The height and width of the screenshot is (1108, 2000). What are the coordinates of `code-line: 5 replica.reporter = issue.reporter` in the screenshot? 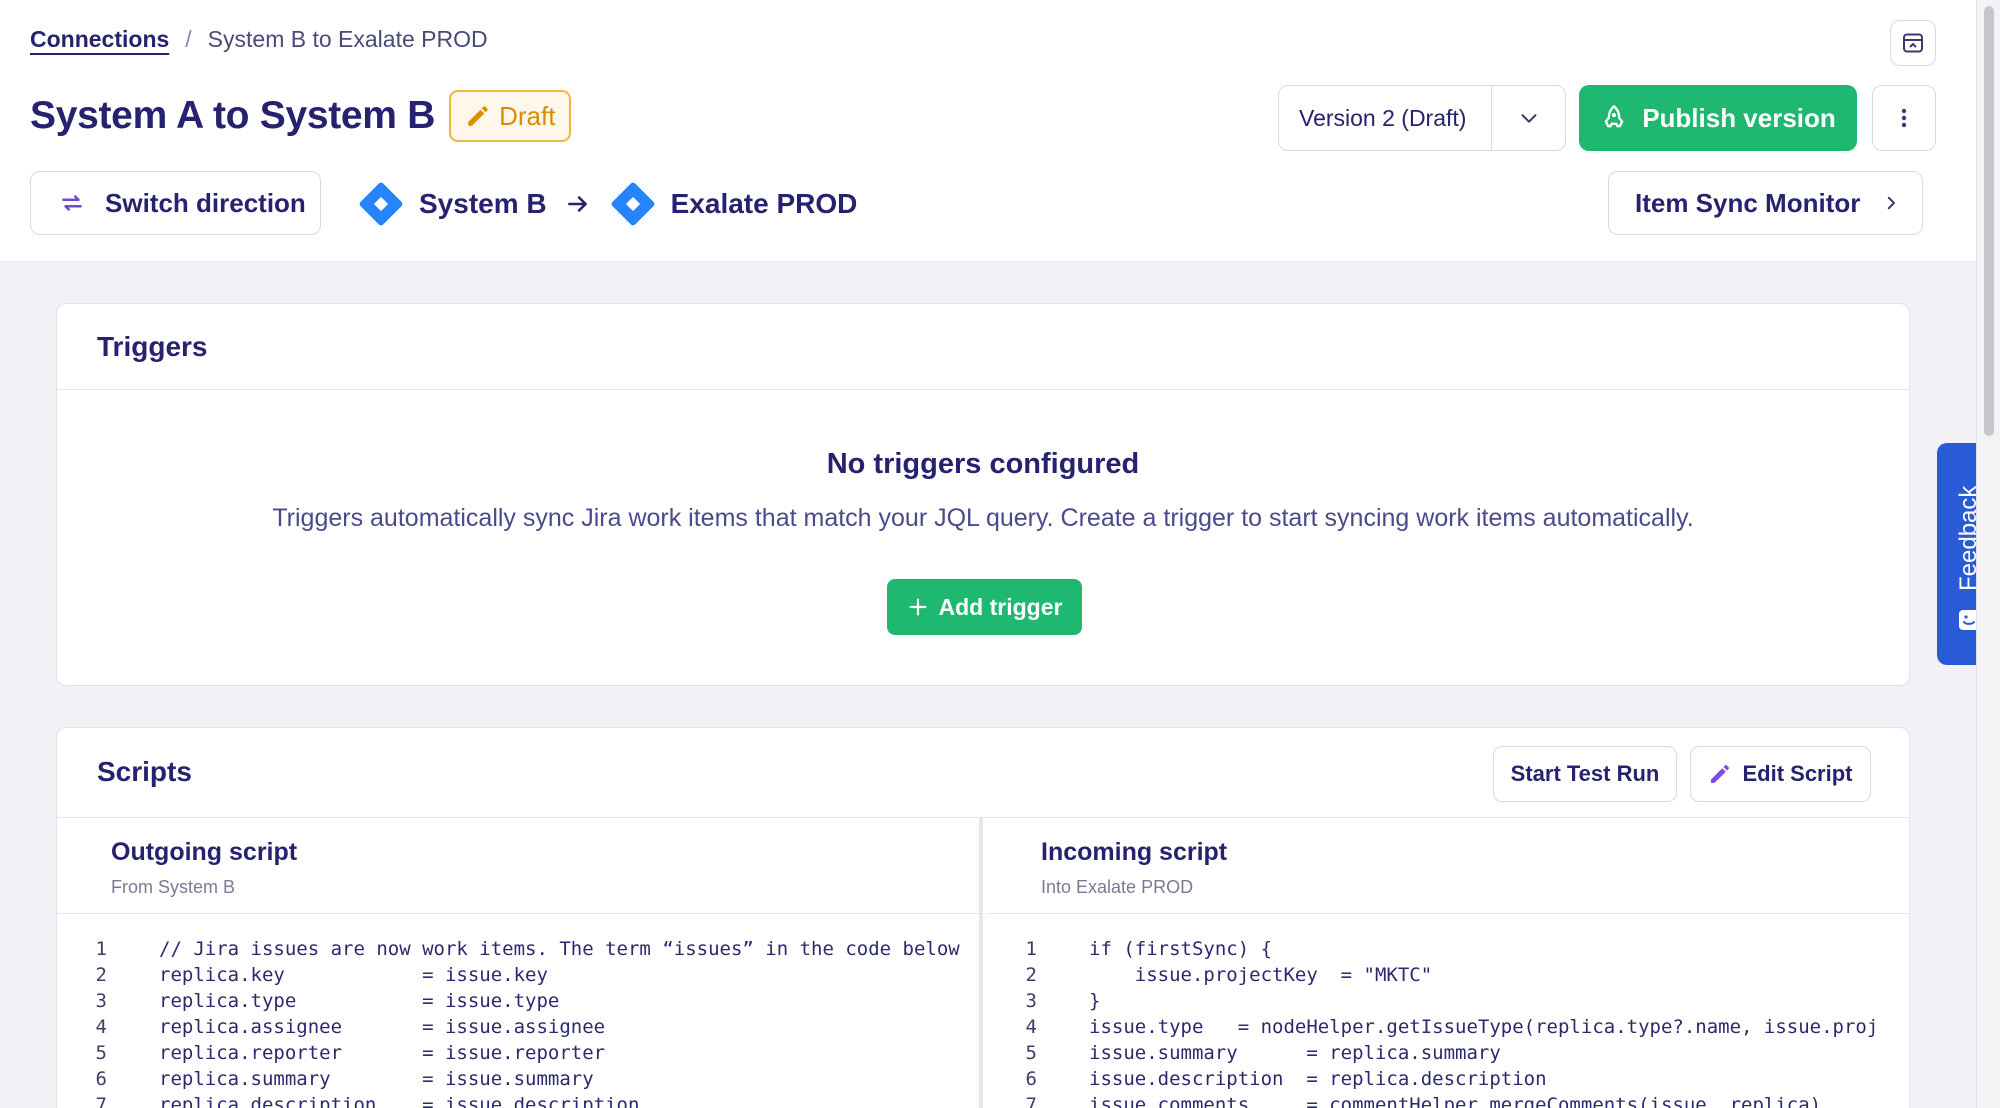 It's located at (518, 1055).